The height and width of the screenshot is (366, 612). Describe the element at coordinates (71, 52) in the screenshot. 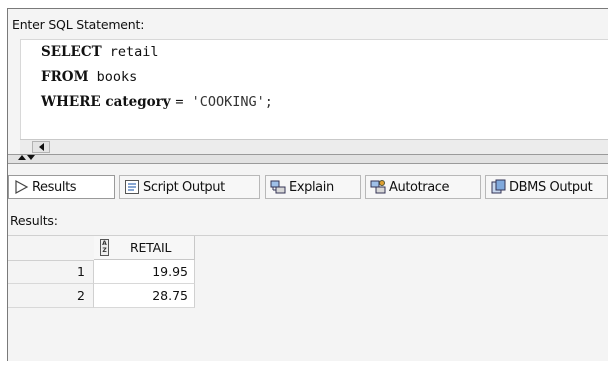

I see `sql-keyword: SELECT` at that location.